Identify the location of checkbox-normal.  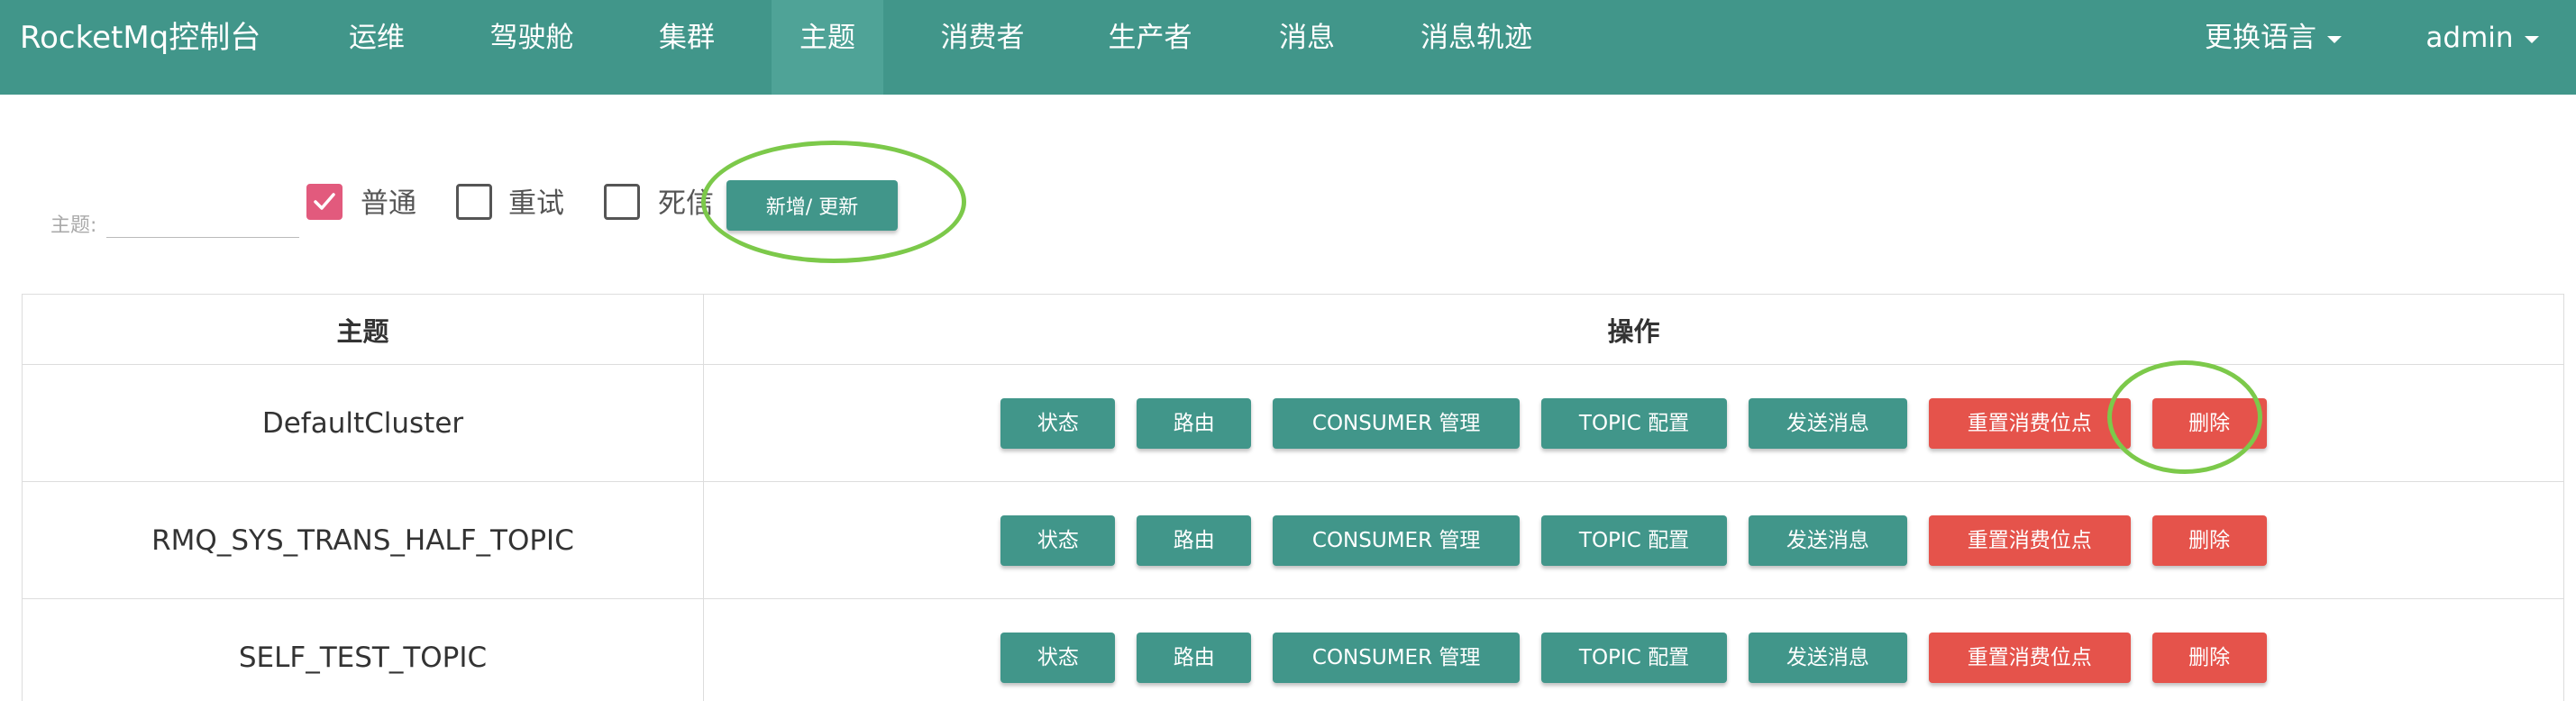
(324, 202).